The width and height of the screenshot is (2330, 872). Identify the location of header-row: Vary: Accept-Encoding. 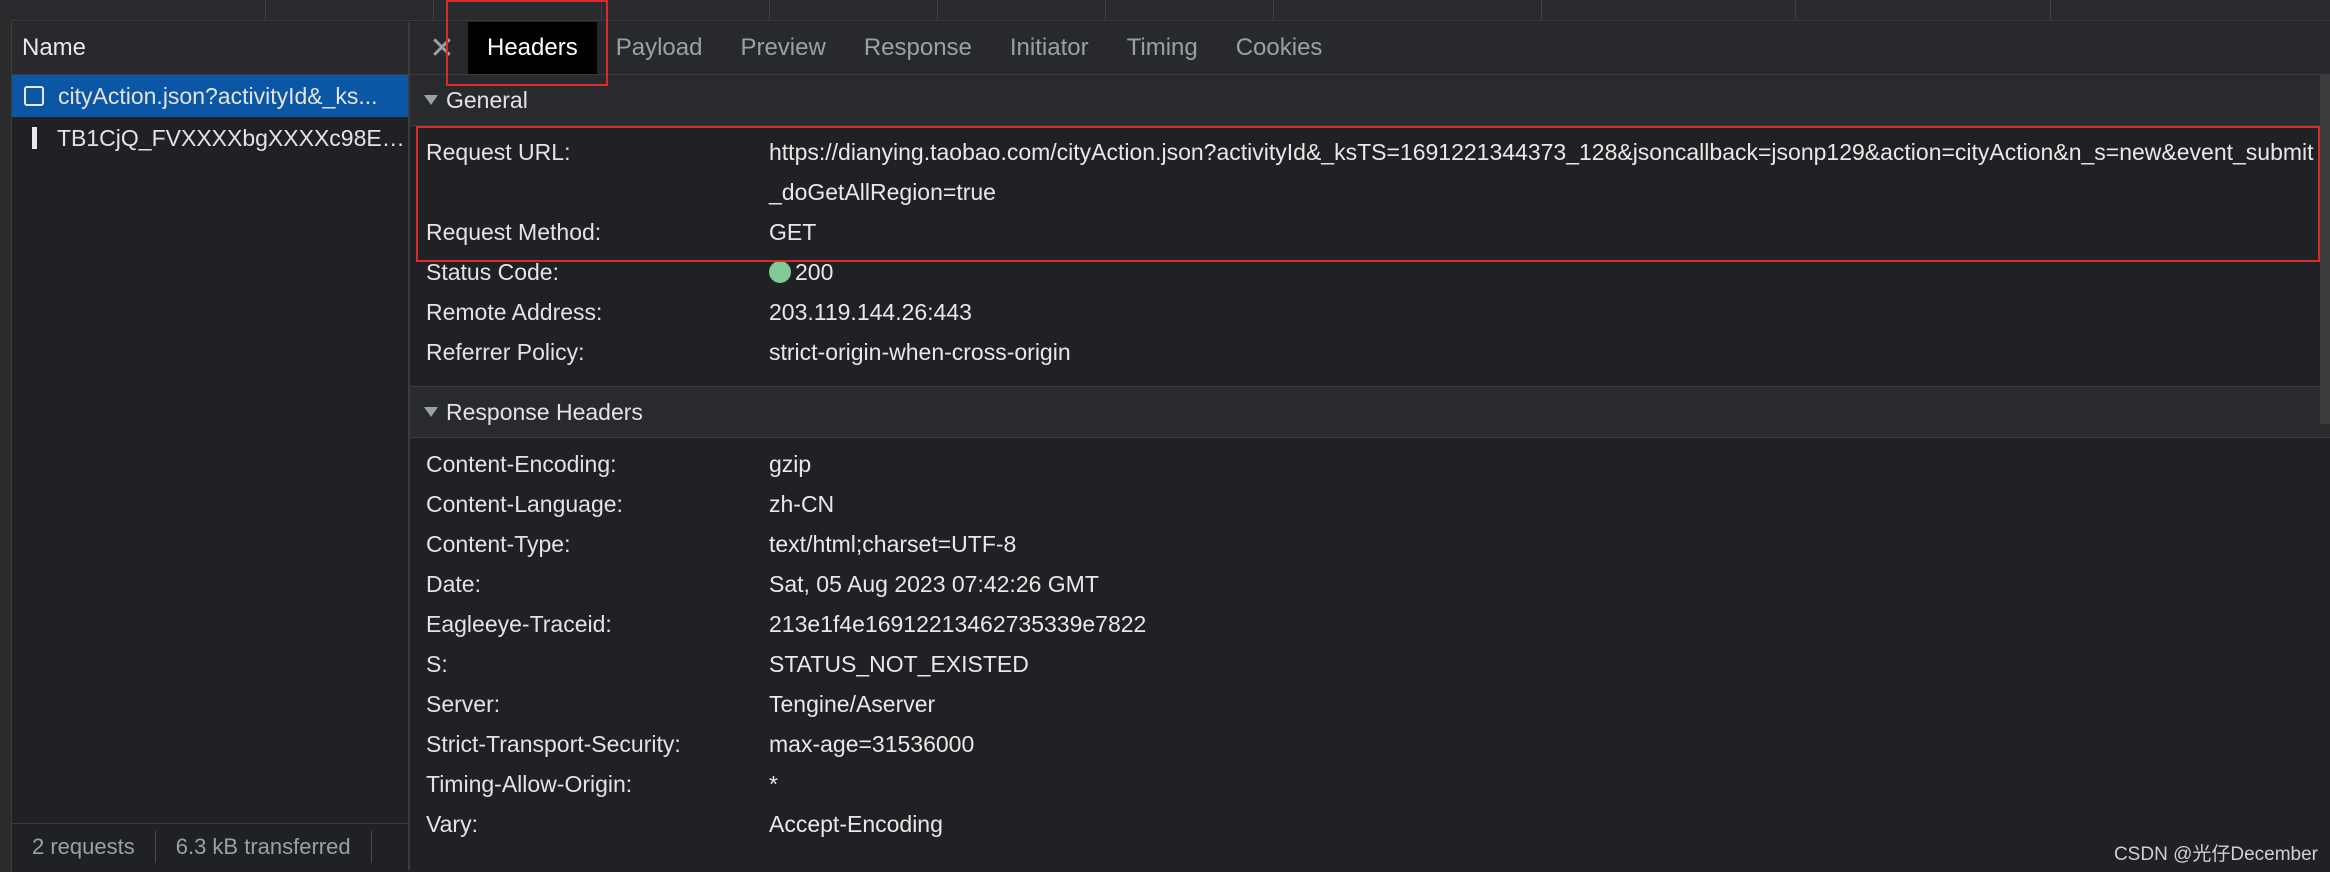
(1370, 824).